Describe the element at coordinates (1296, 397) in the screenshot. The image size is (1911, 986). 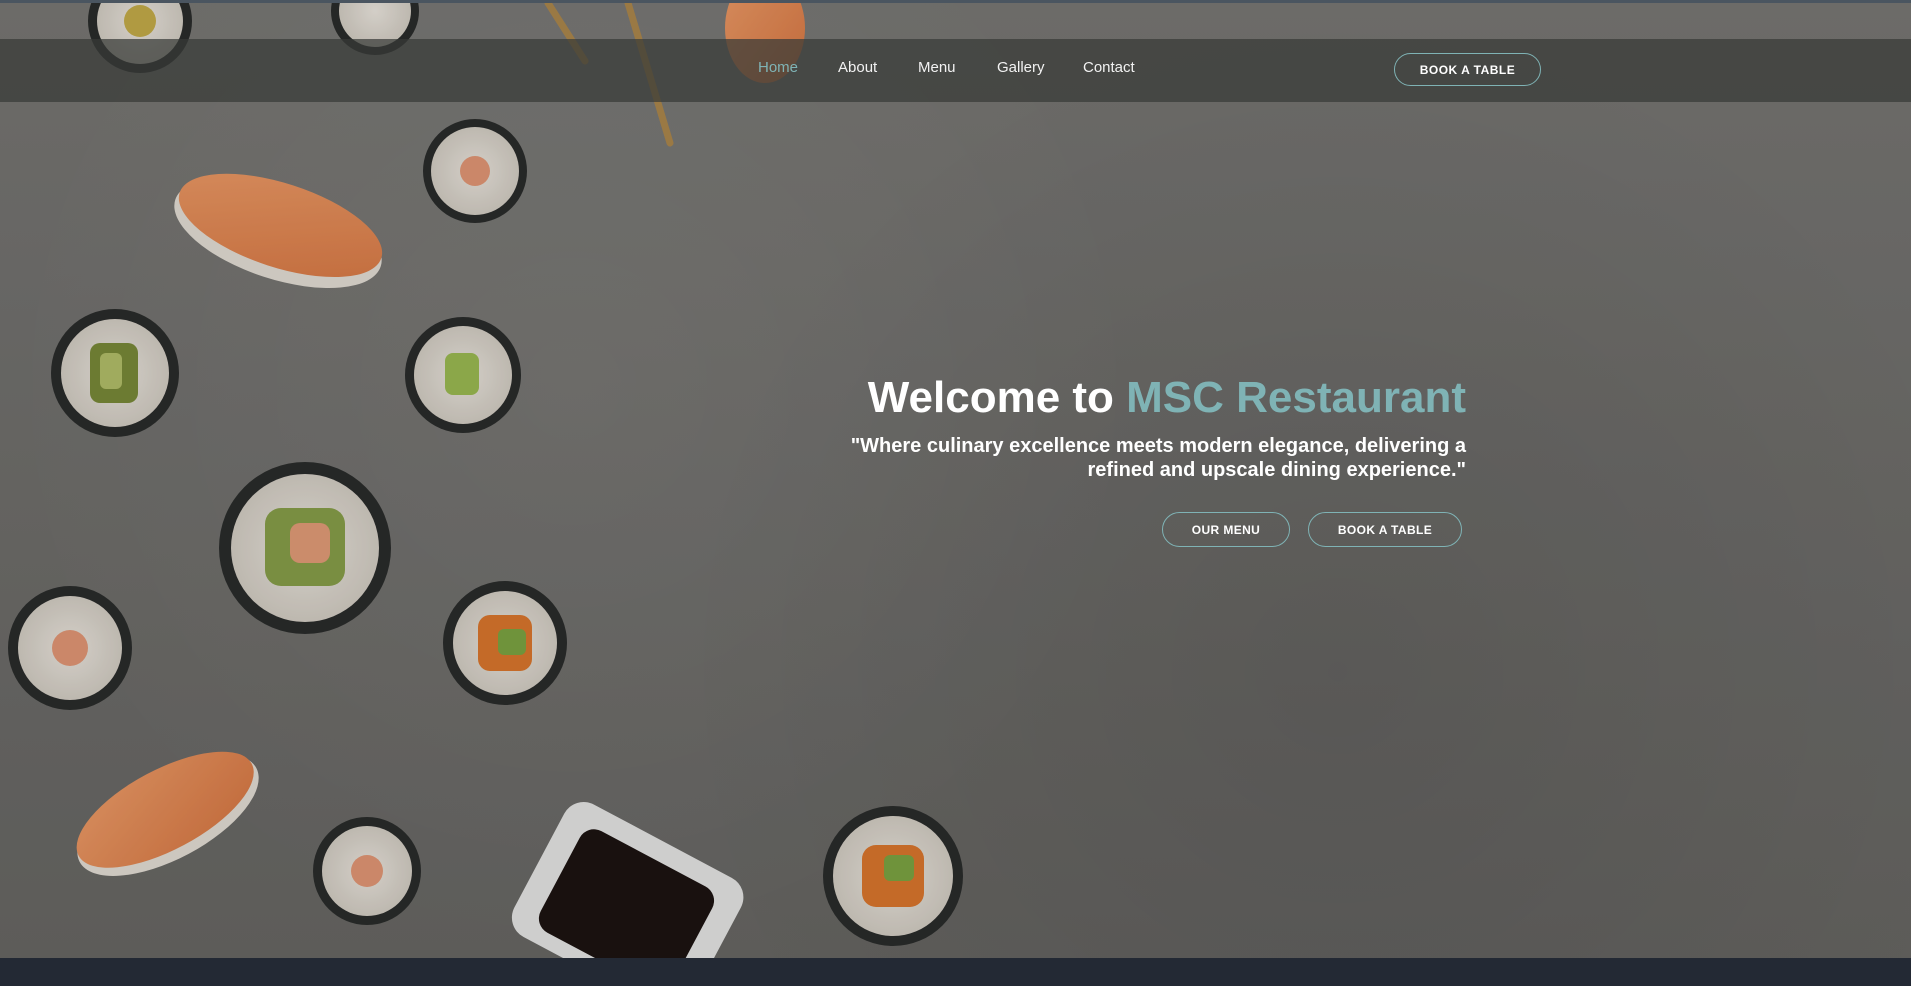
I see `hero-title-brand: MSC Restaurant` at that location.